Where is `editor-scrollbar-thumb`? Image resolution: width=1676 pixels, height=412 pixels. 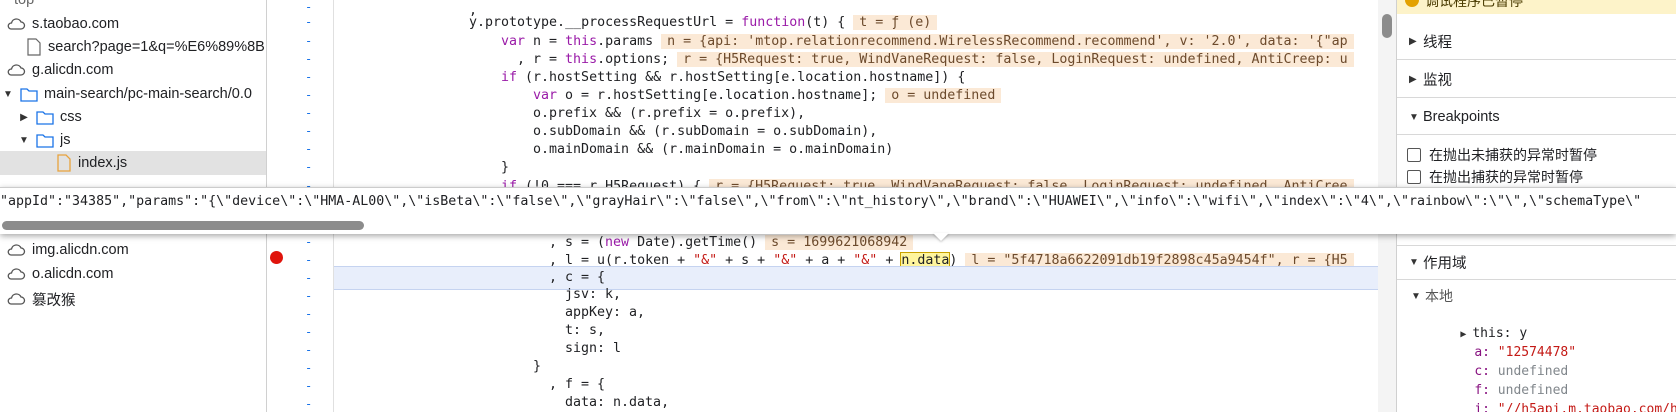 editor-scrollbar-thumb is located at coordinates (1387, 26).